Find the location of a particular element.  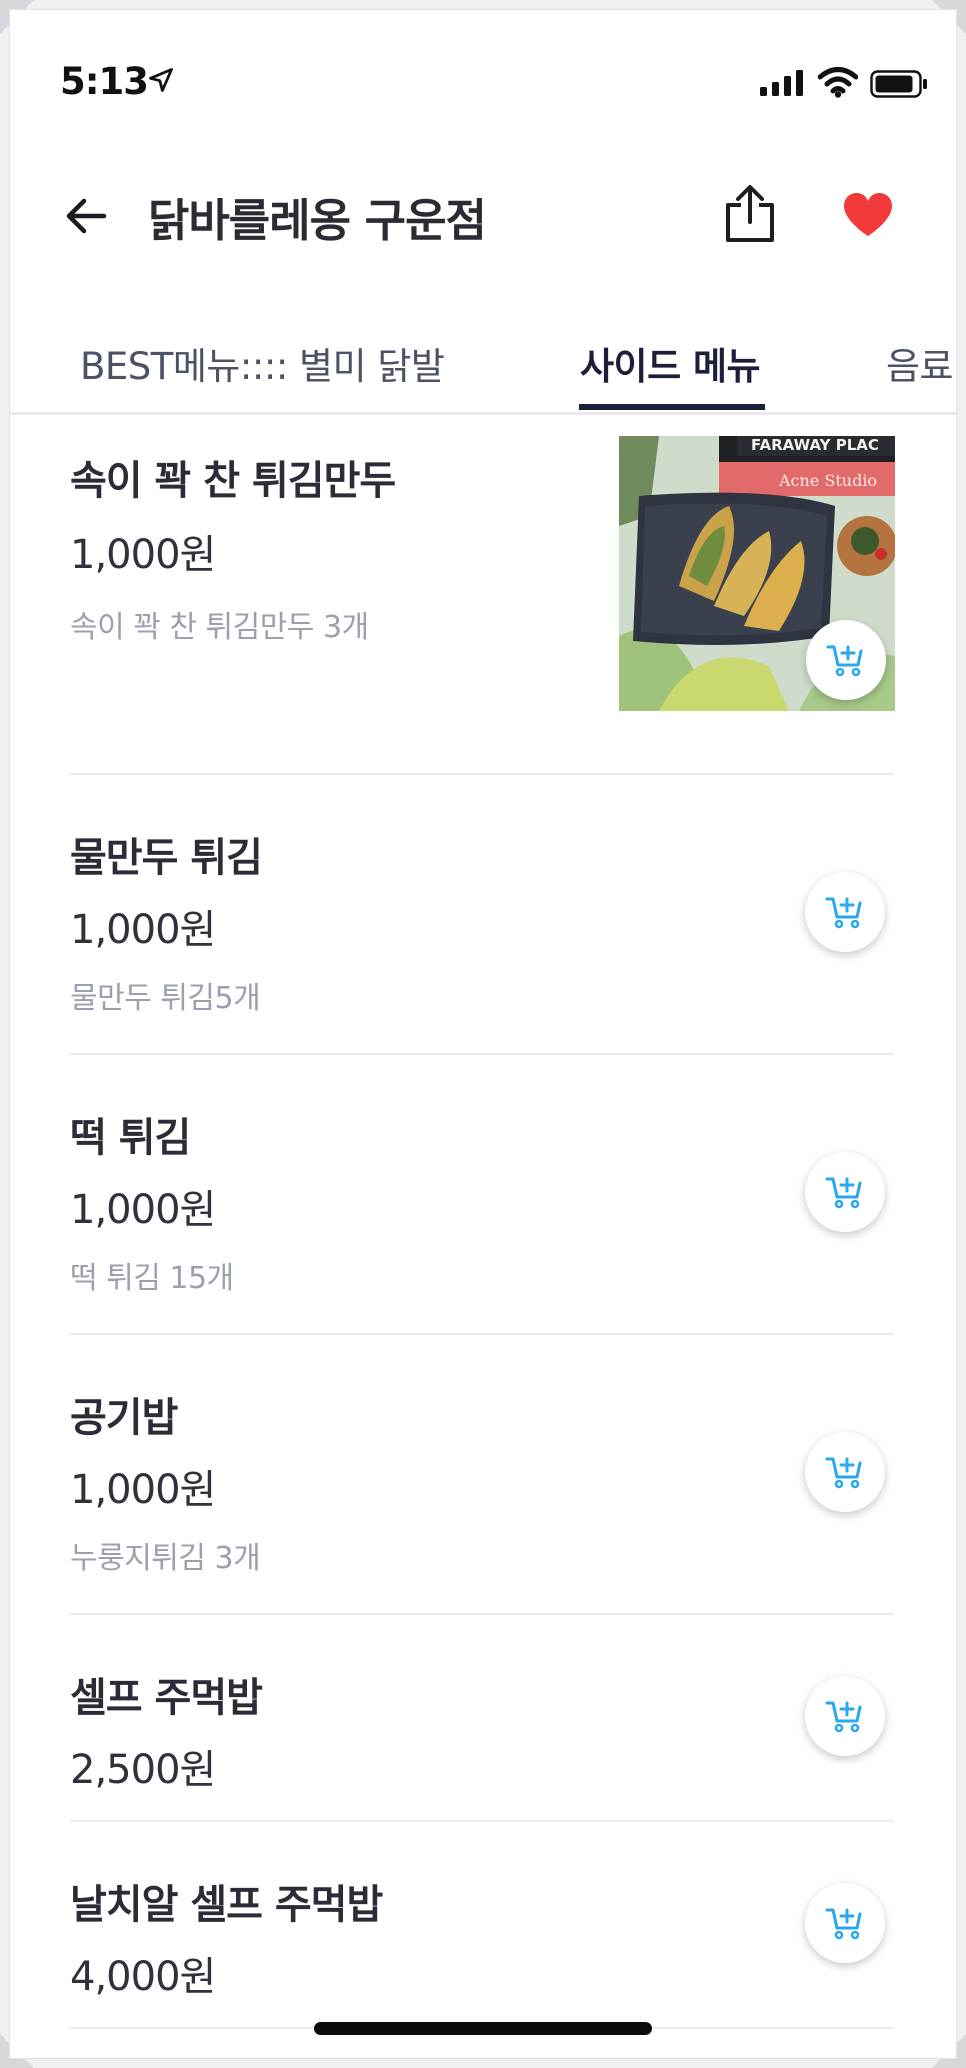

wifi-icon is located at coordinates (838, 82).